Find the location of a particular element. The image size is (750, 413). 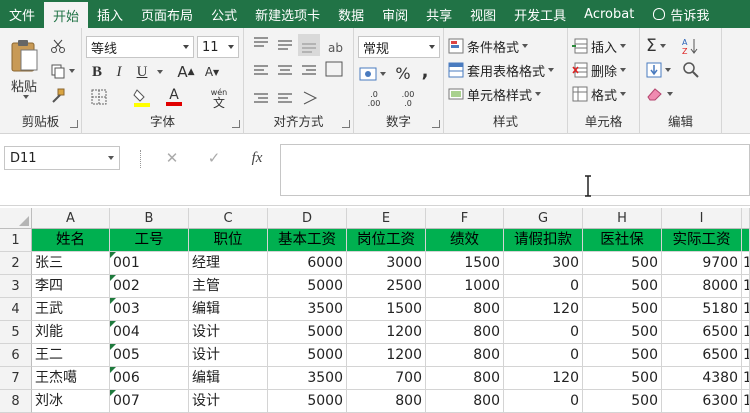

table-cell: 004 is located at coordinates (149, 332).